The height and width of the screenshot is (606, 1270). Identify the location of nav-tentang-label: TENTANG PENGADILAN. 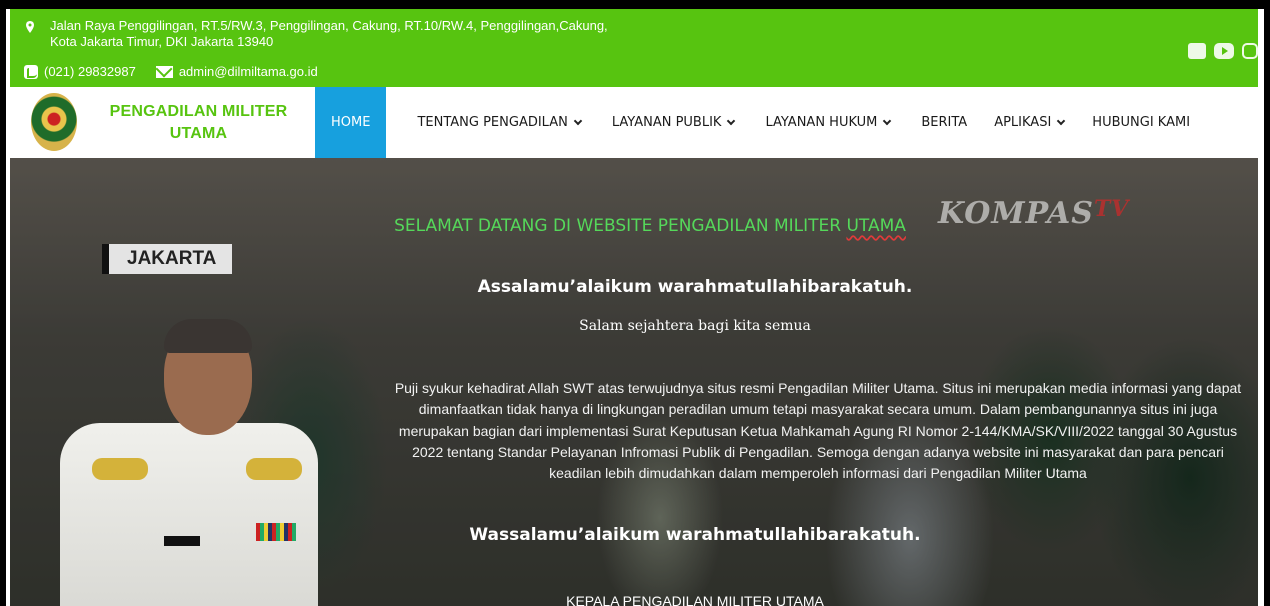
(492, 122).